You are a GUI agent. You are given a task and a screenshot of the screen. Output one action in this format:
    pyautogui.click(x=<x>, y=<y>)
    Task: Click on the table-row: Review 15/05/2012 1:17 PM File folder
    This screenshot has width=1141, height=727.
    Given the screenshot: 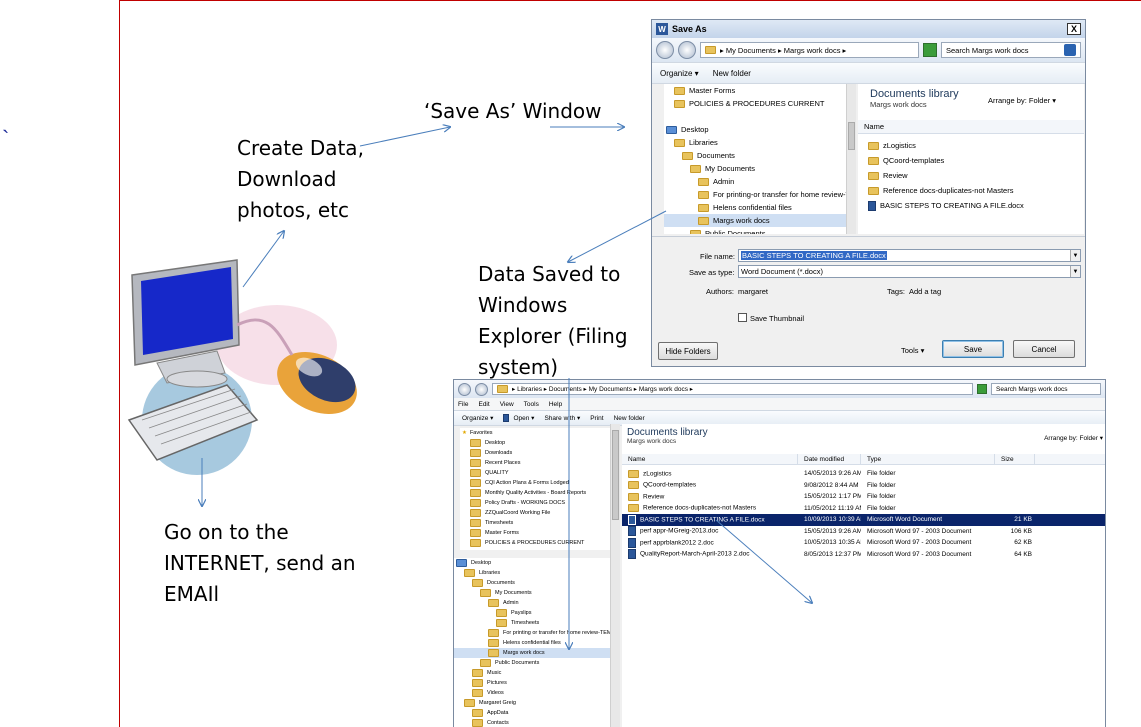 What is the action you would take?
    pyautogui.click(x=863, y=497)
    